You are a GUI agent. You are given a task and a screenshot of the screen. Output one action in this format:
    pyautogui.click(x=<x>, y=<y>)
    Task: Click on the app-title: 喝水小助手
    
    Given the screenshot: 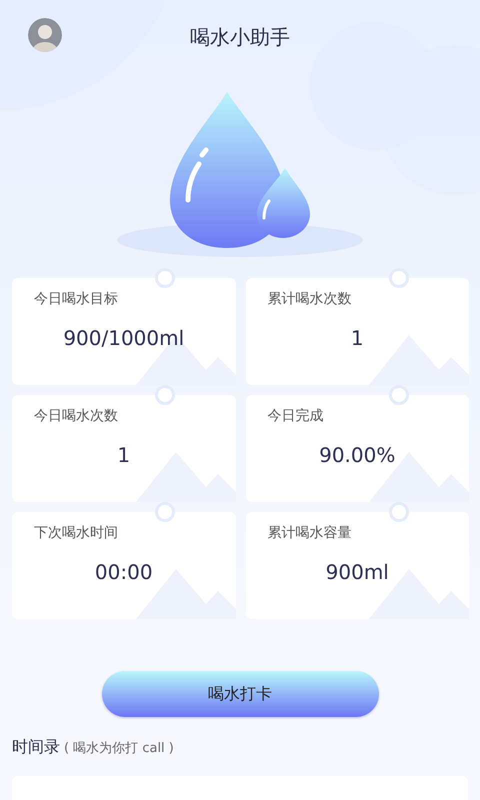 What is the action you would take?
    pyautogui.click(x=240, y=37)
    